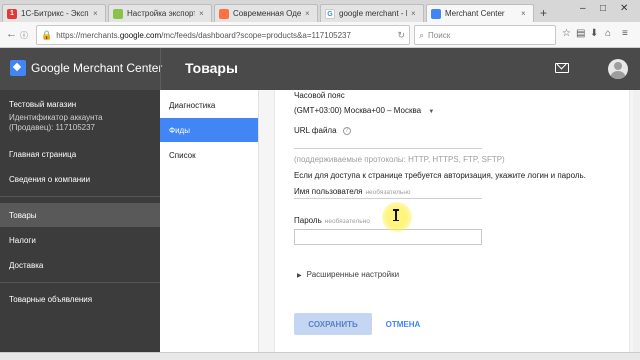  I want to click on username-input, so click(388, 198).